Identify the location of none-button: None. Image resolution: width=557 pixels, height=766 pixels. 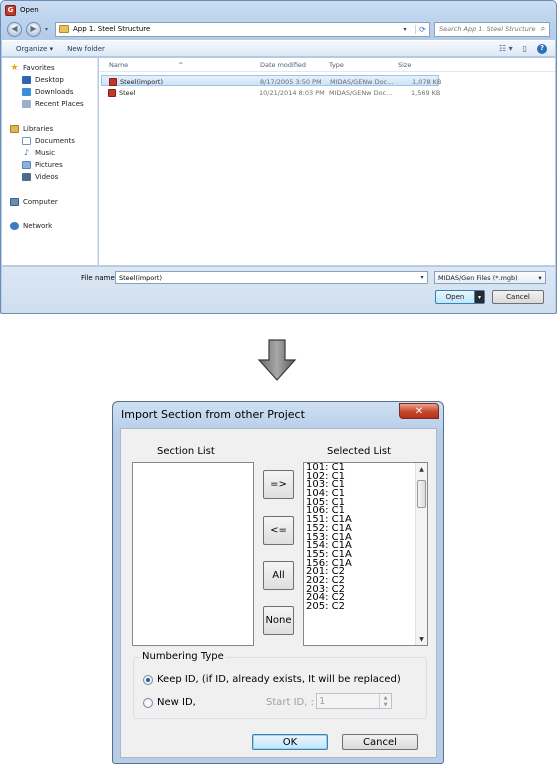
(278, 620).